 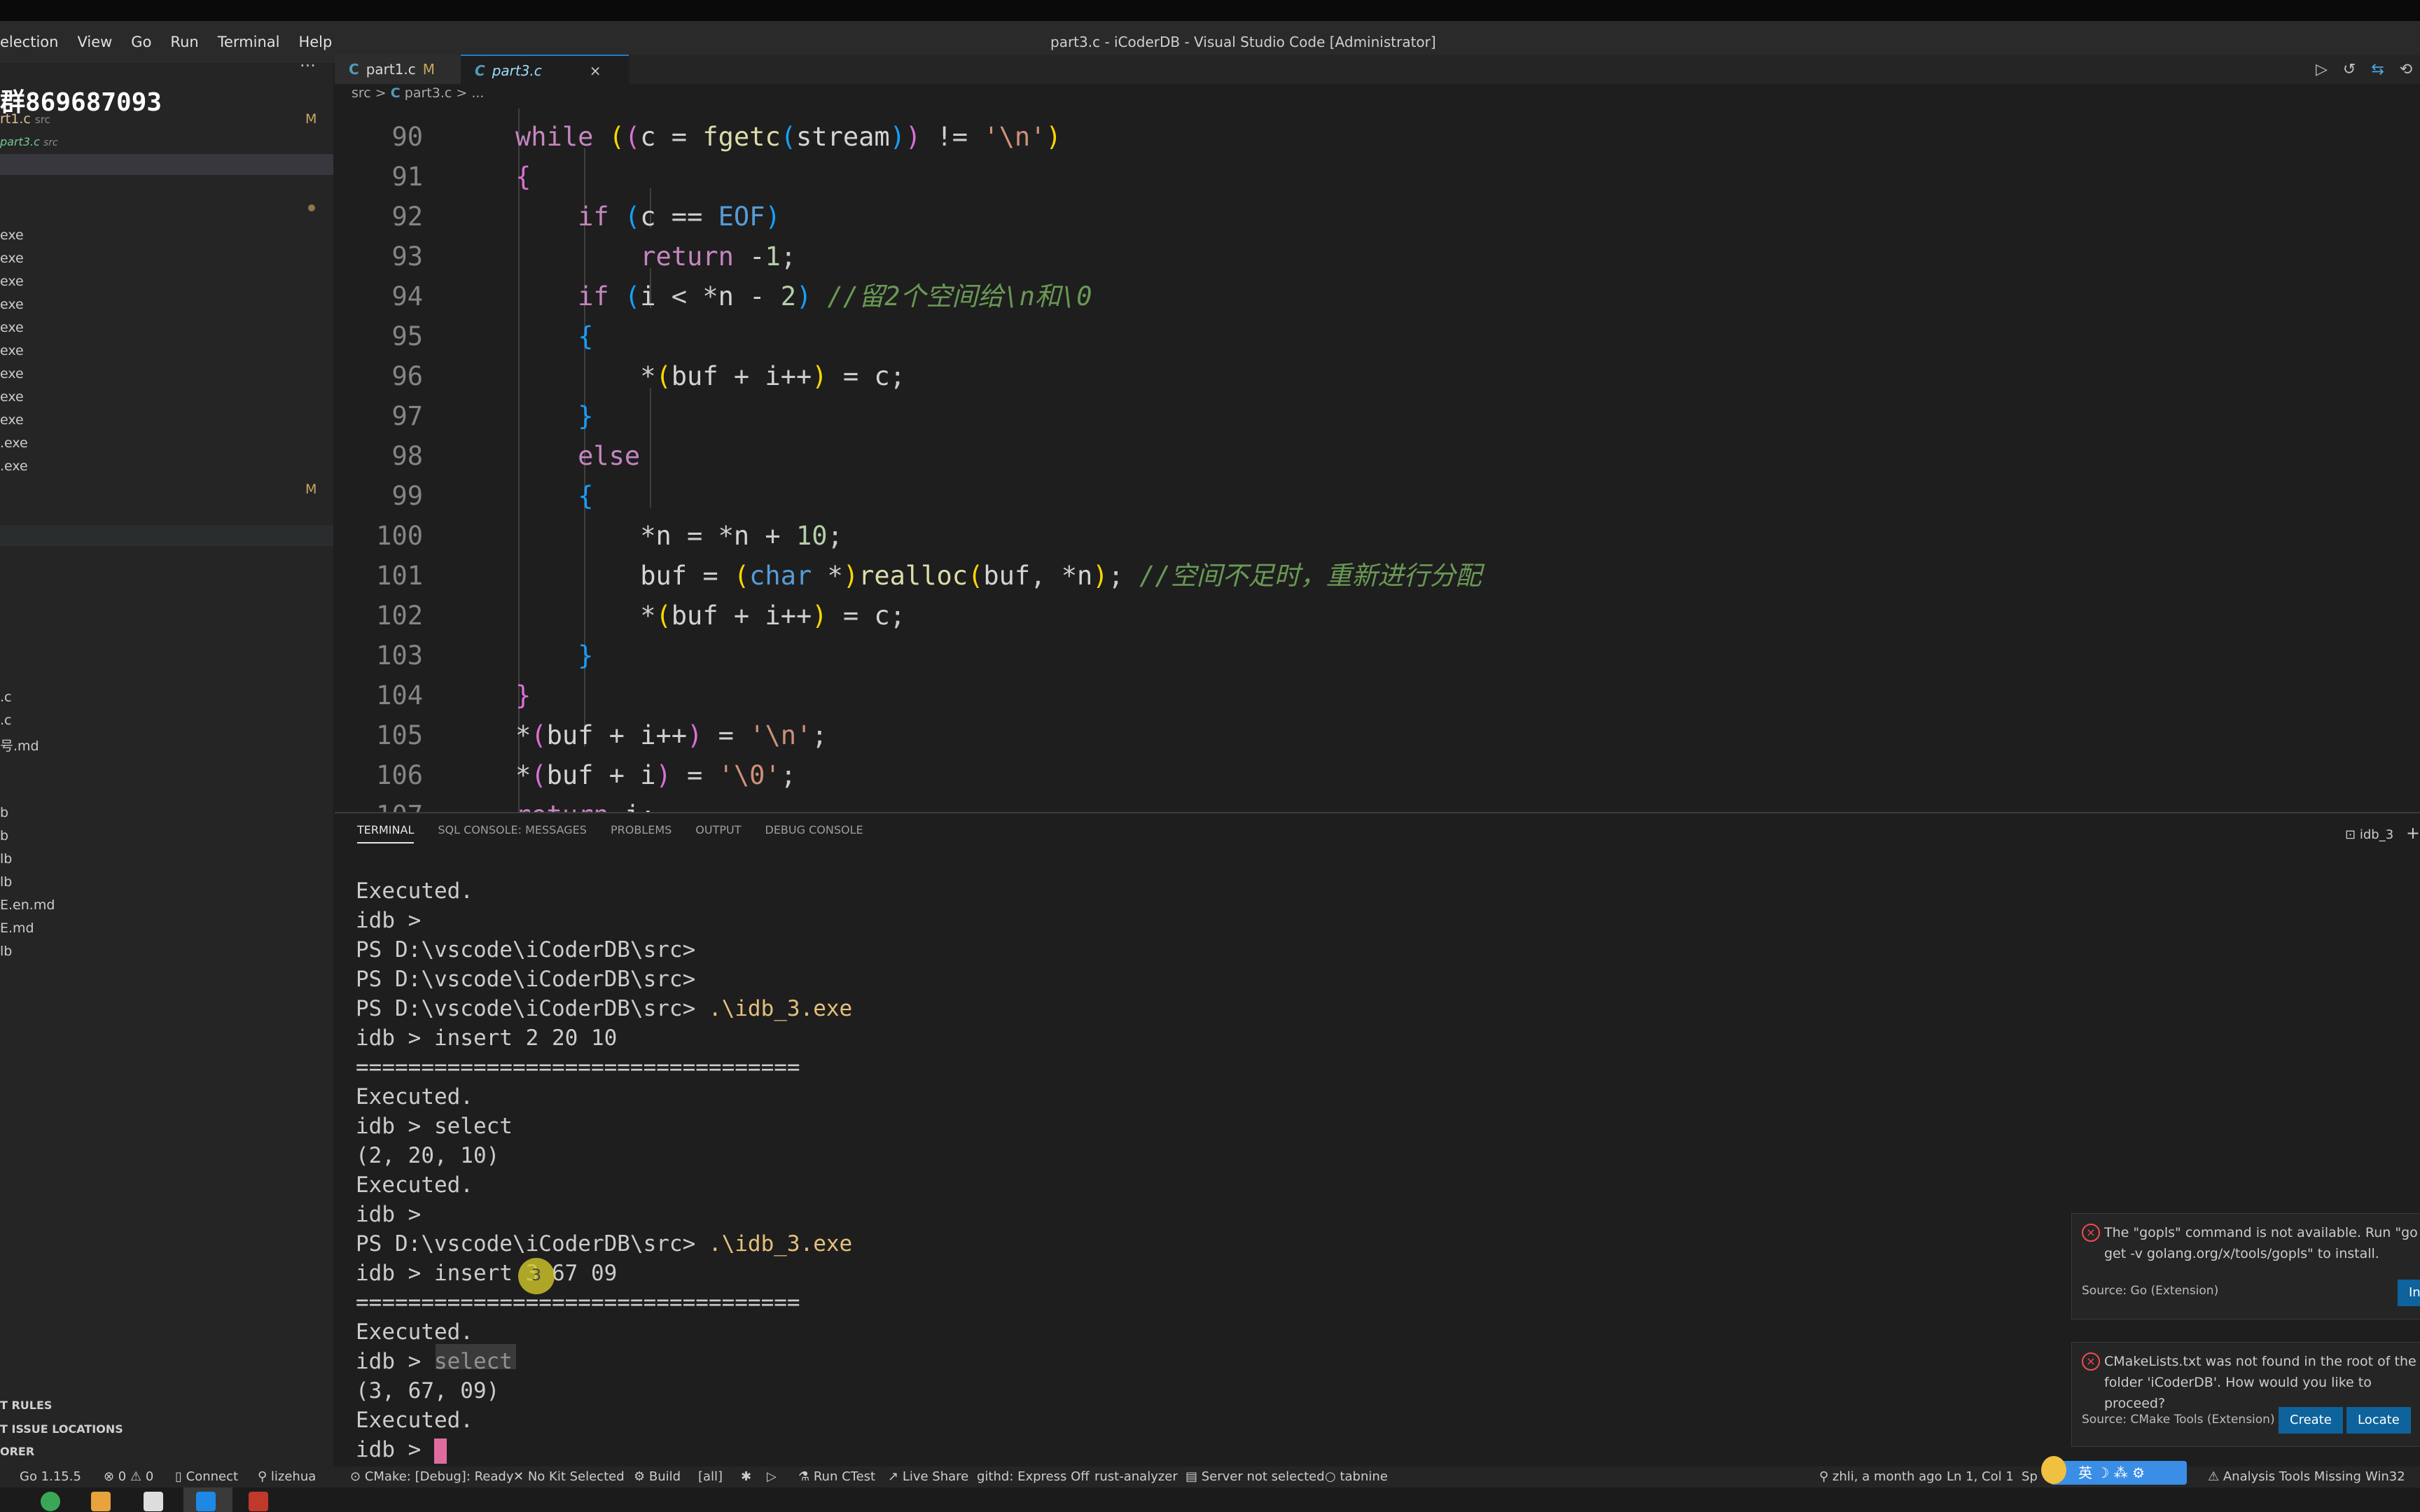 What do you see at coordinates (595, 70) in the screenshot?
I see `close-icon: ×` at bounding box center [595, 70].